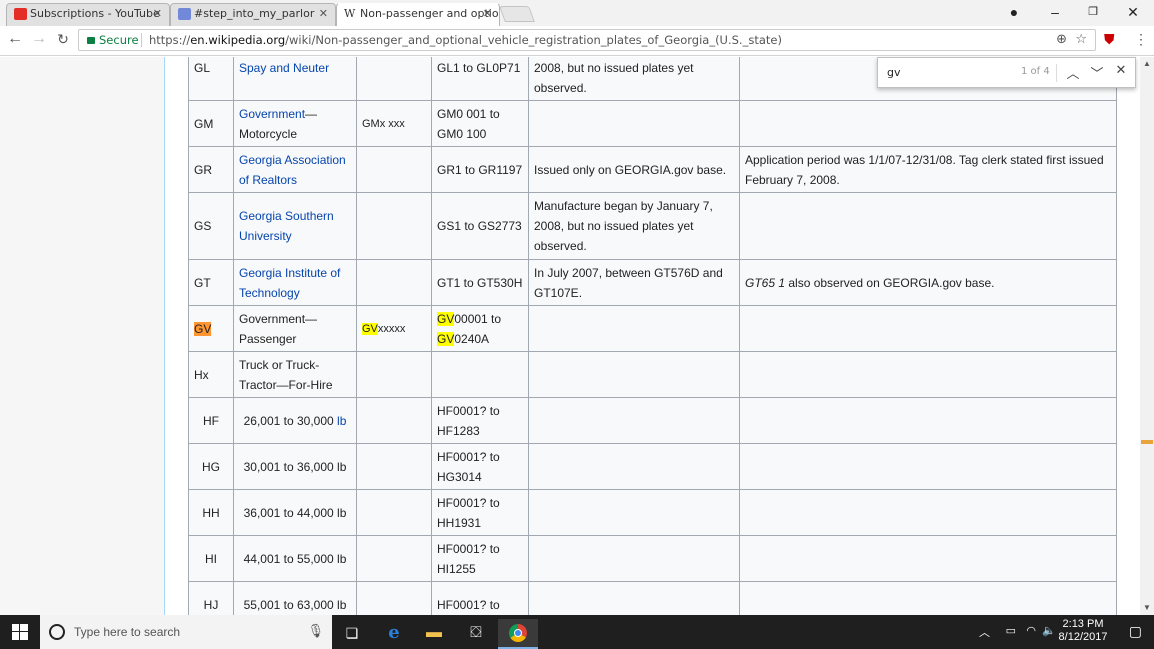  Describe the element at coordinates (238, 40) in the screenshot. I see `url-host: en.wikipedia.org` at that location.